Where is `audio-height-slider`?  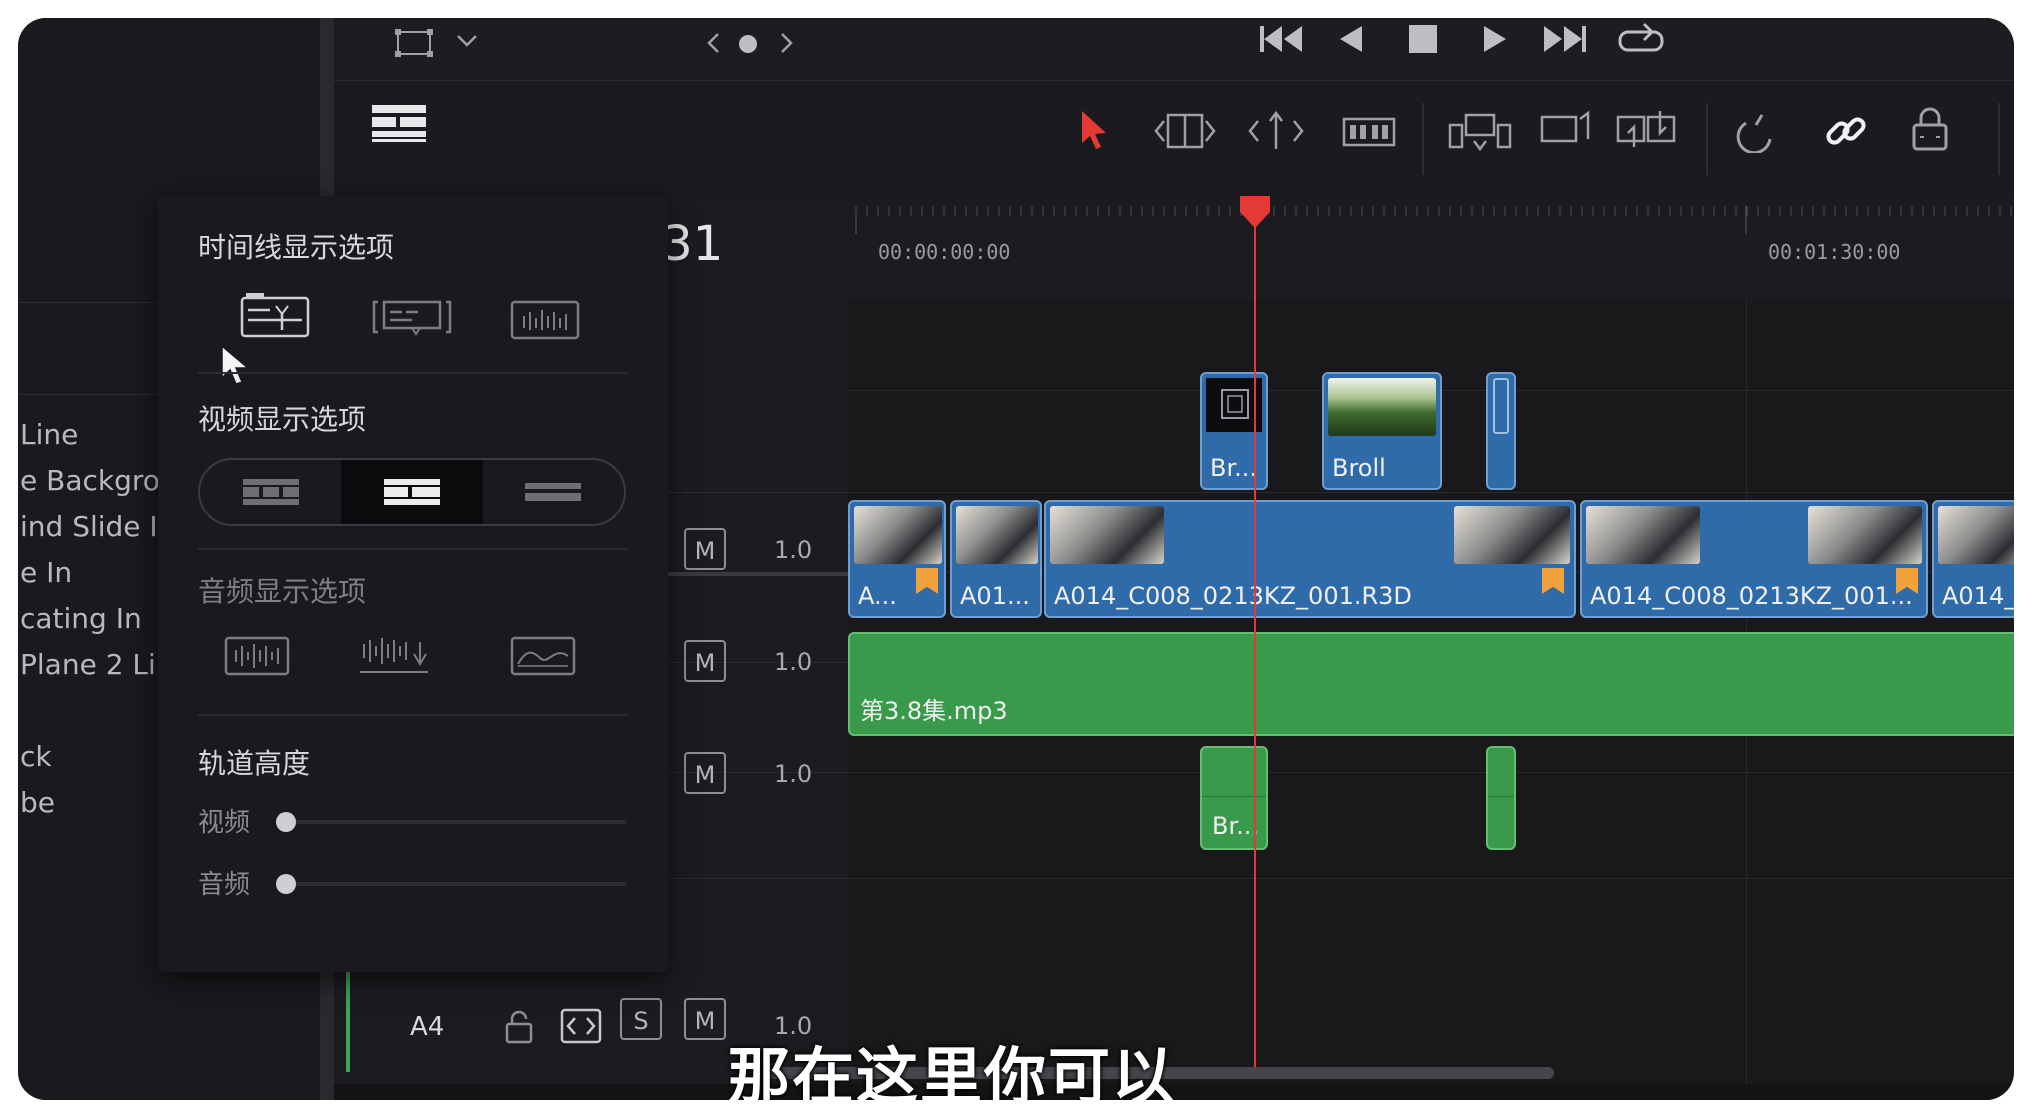
audio-height-slider is located at coordinates (456, 884).